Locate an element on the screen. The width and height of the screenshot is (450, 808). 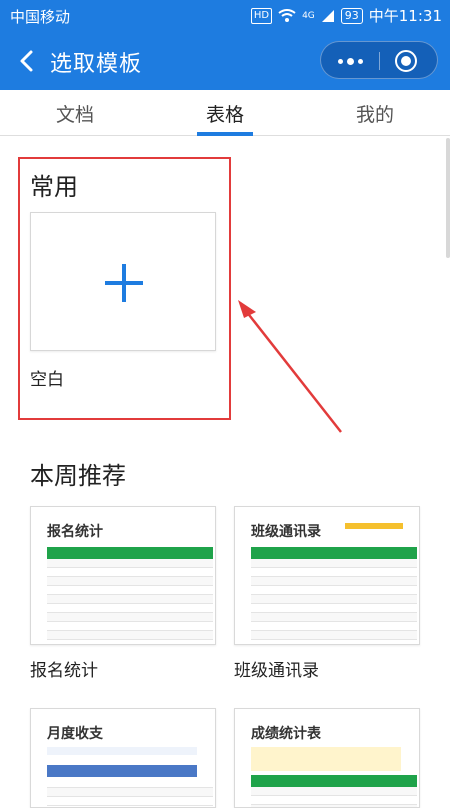
status-bar: 中国移动 HD 4G 93 中午11:31 is located at coordinates (225, 16).